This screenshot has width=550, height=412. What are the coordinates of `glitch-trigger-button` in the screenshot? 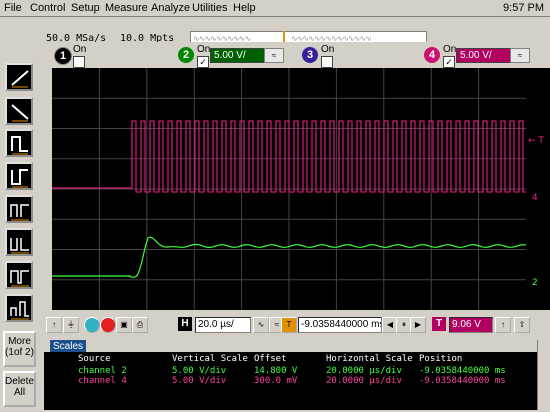 It's located at (19, 275).